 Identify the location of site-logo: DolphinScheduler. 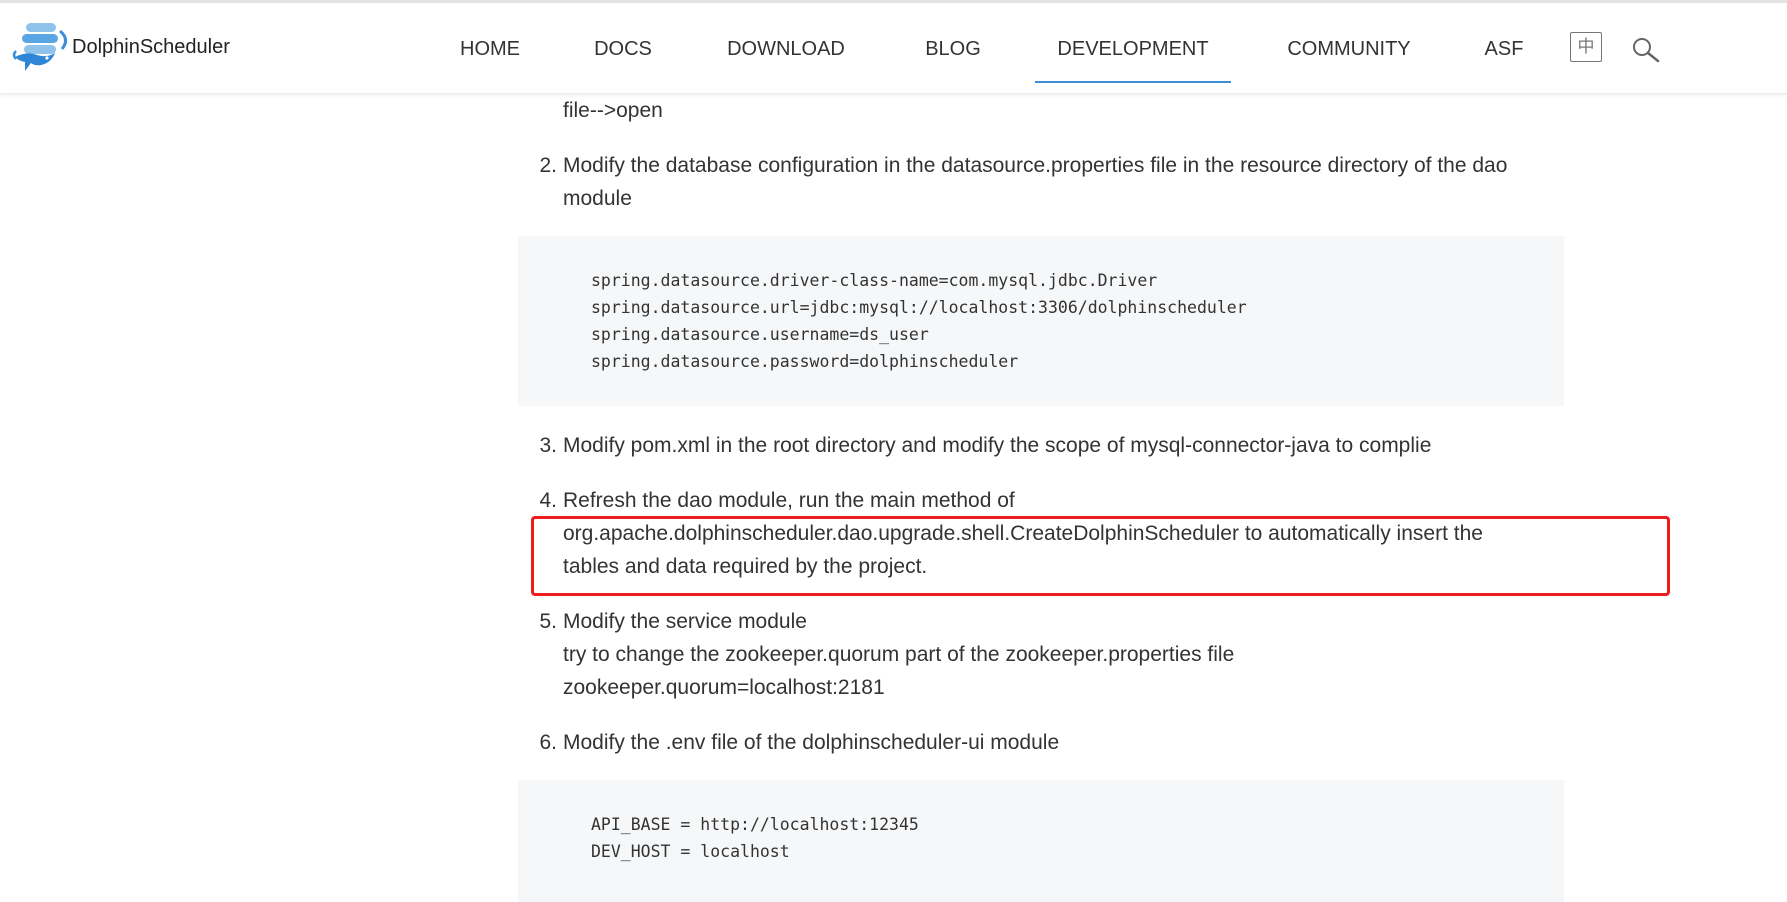
(121, 47).